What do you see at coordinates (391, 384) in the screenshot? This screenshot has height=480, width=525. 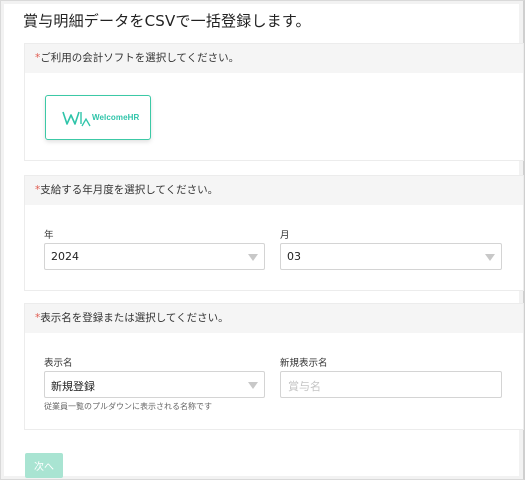 I see `new-display-name-input: 賞与名` at bounding box center [391, 384].